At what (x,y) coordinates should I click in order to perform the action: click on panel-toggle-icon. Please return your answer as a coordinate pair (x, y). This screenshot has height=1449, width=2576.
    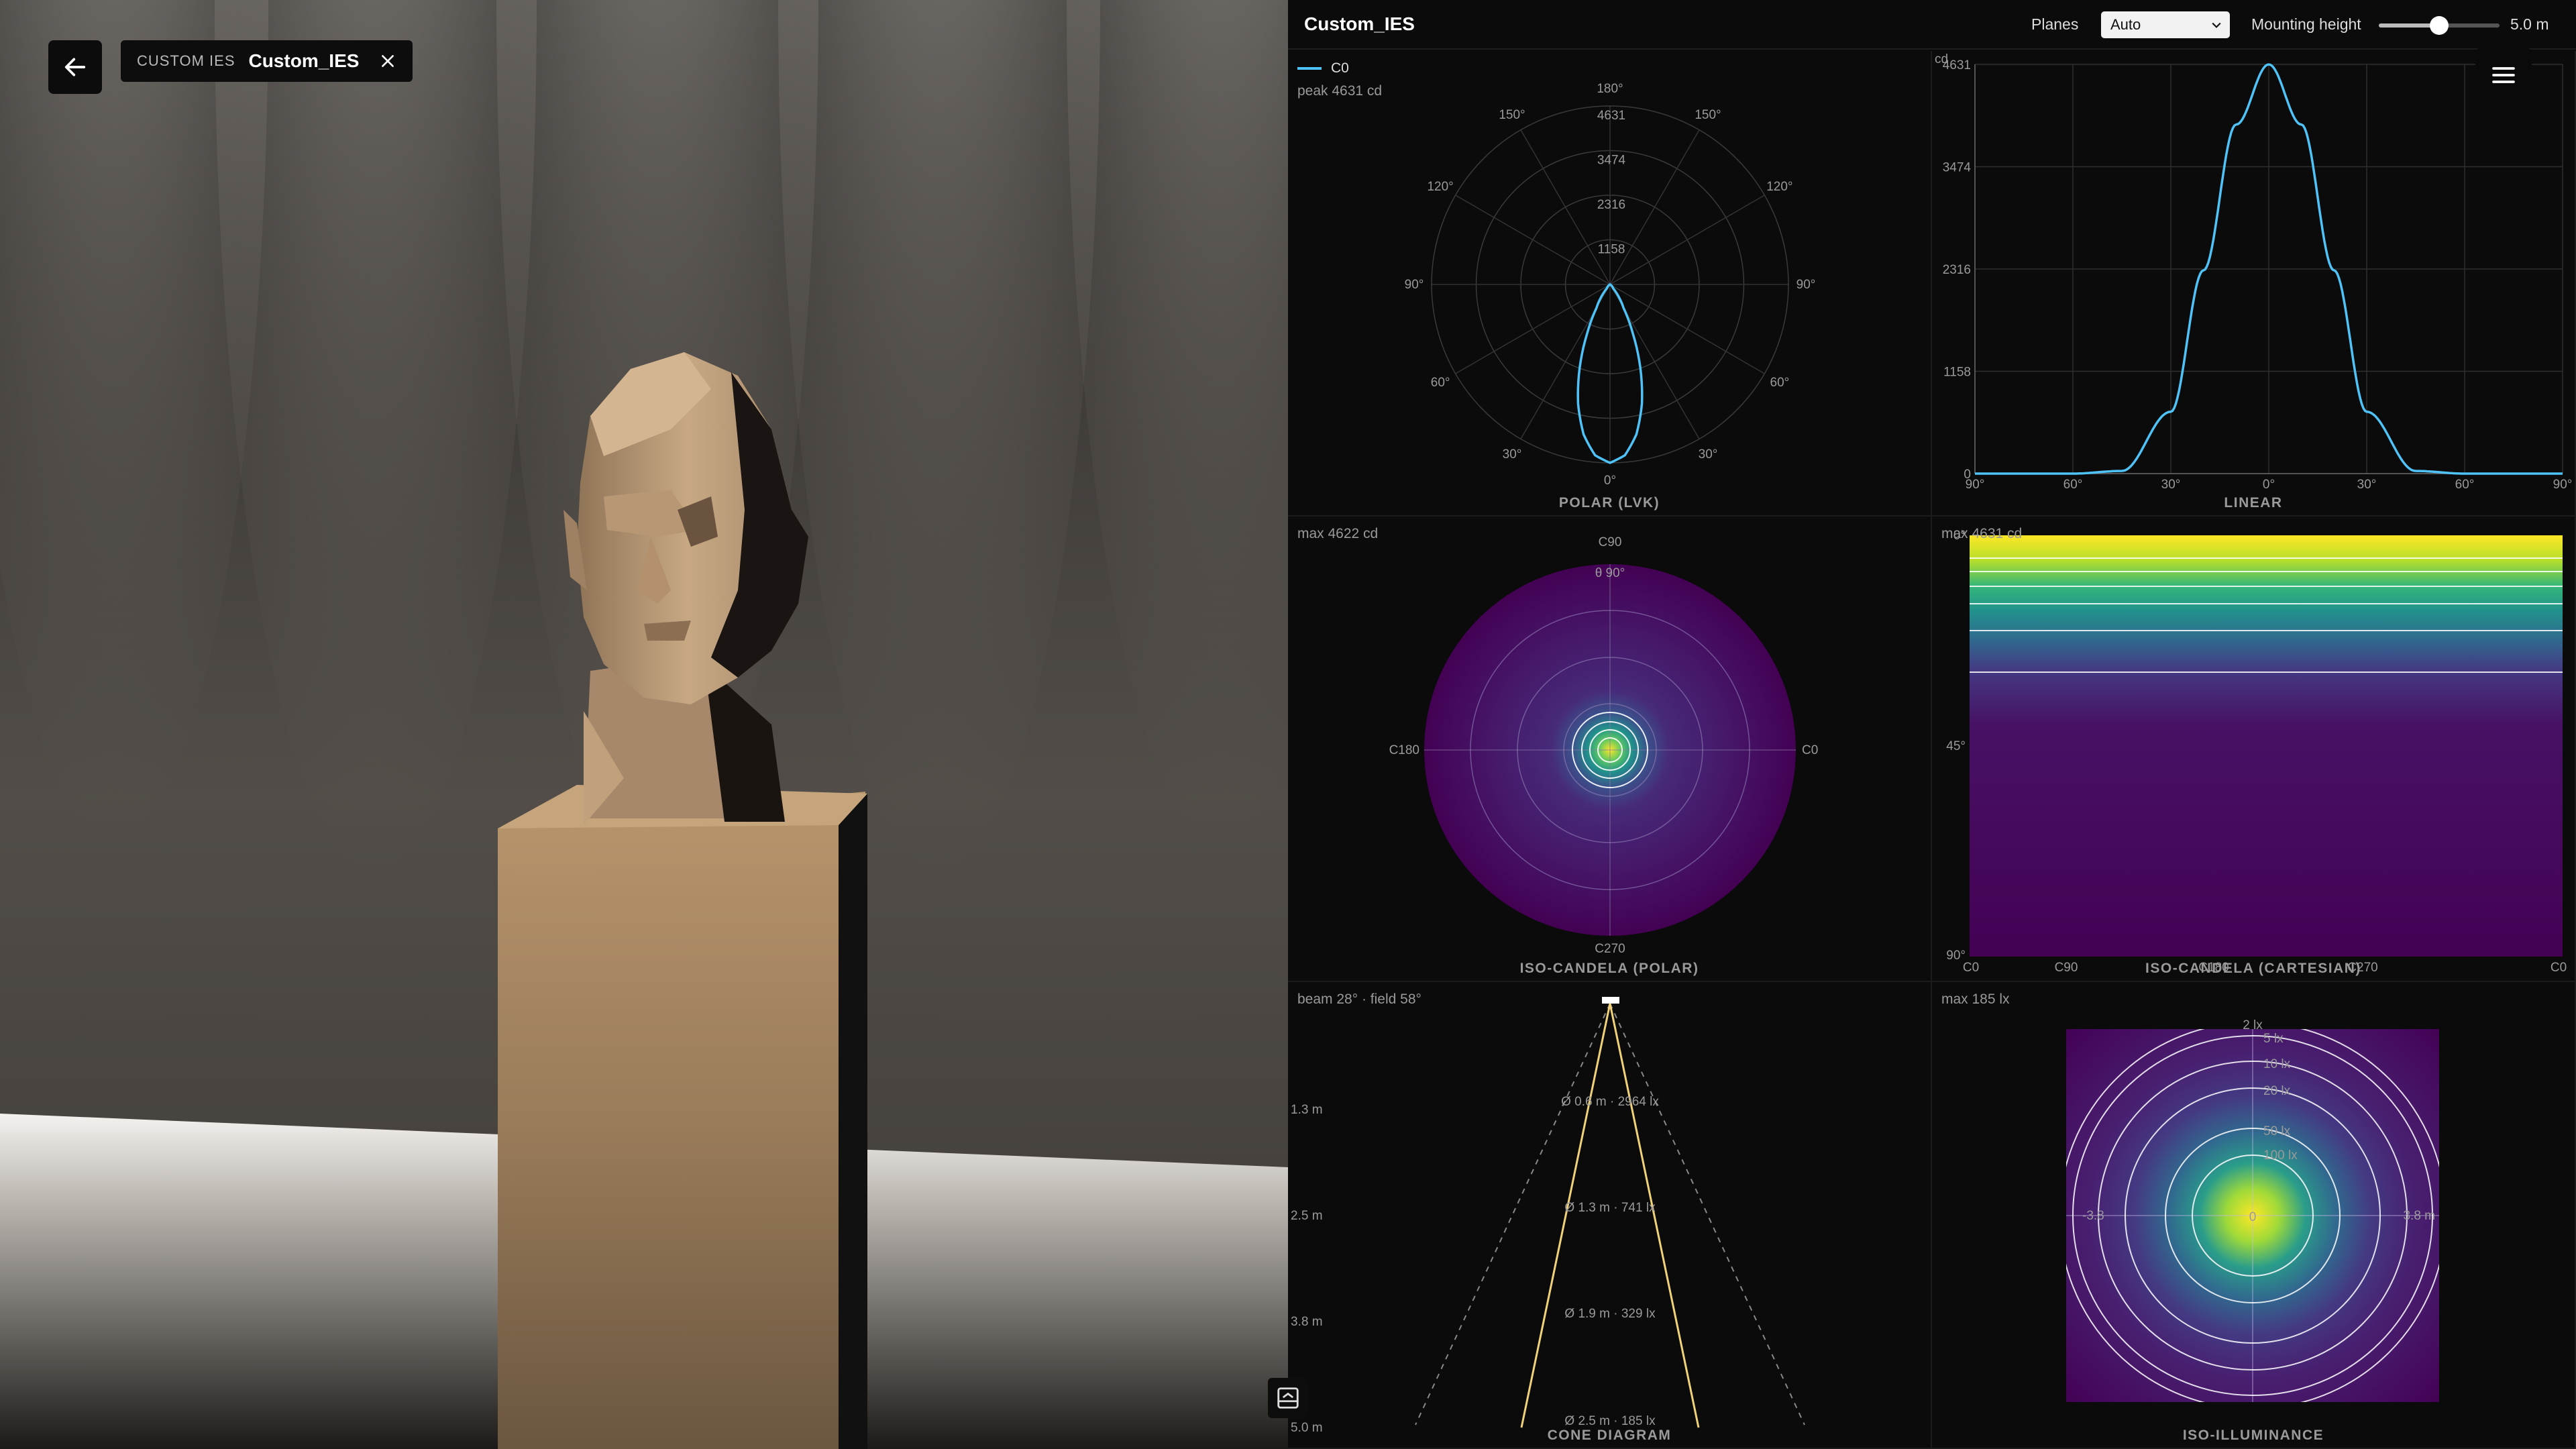
    Looking at the image, I should click on (1288, 1398).